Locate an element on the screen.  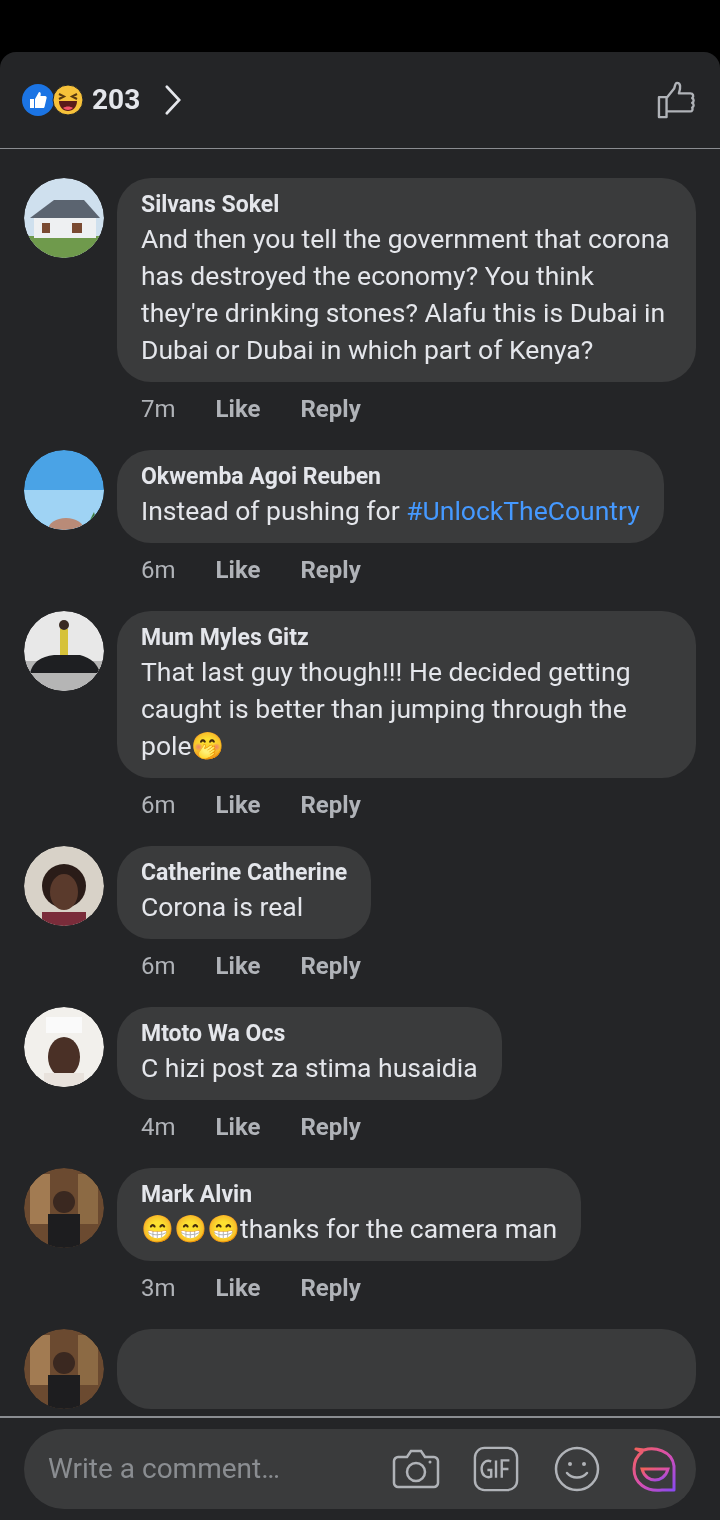
comment-text: That last guy though!!! He decided getting caught is better than jumping through the pole🤭 is located at coordinates (386, 709).